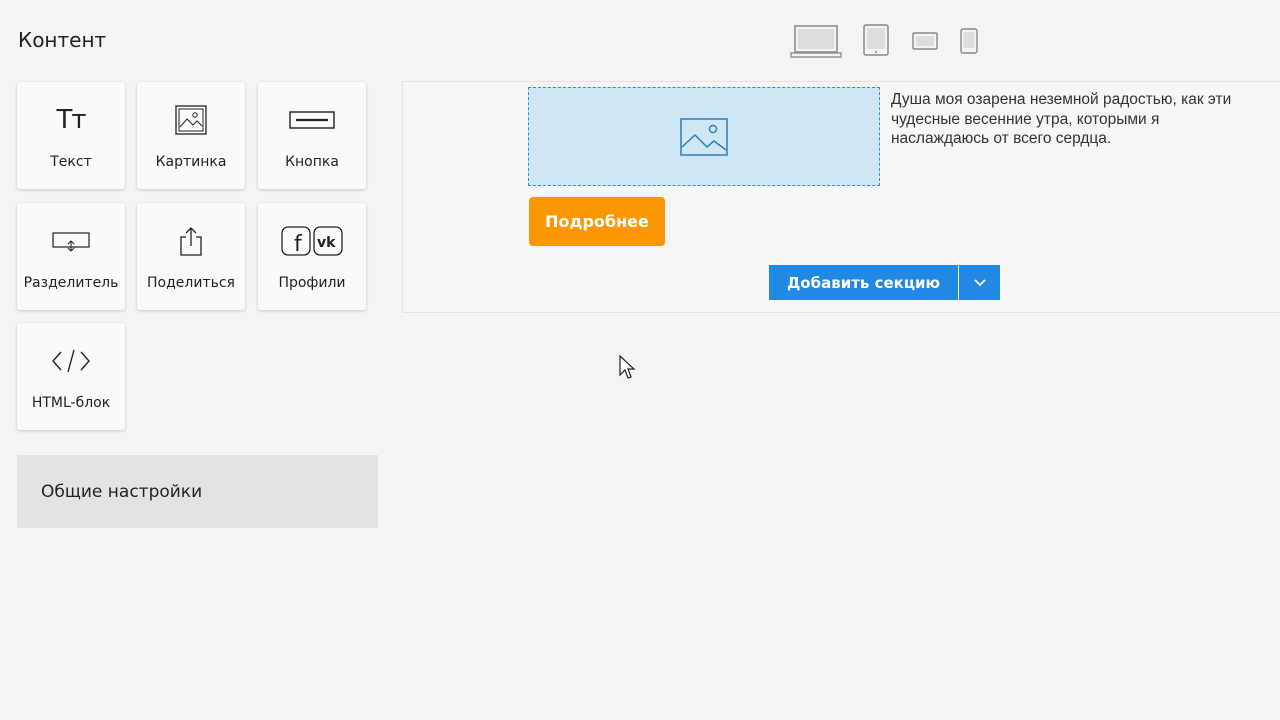  Describe the element at coordinates (816, 43) in the screenshot. I see `desktop-icon` at that location.